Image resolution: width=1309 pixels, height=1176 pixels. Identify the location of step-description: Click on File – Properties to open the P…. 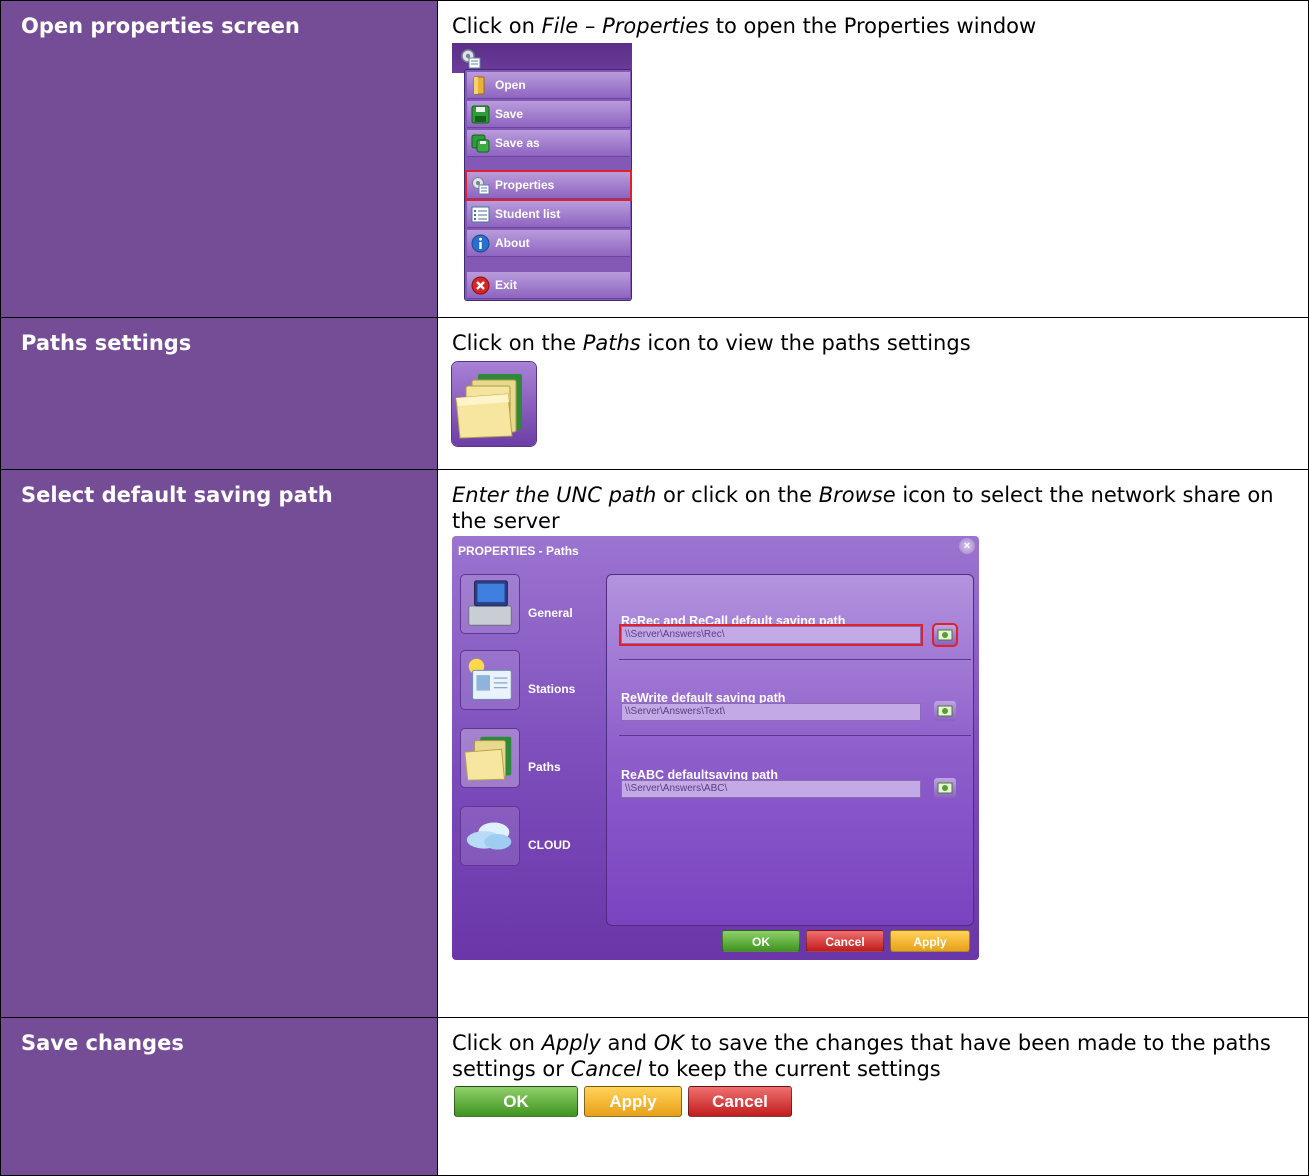
(744, 26).